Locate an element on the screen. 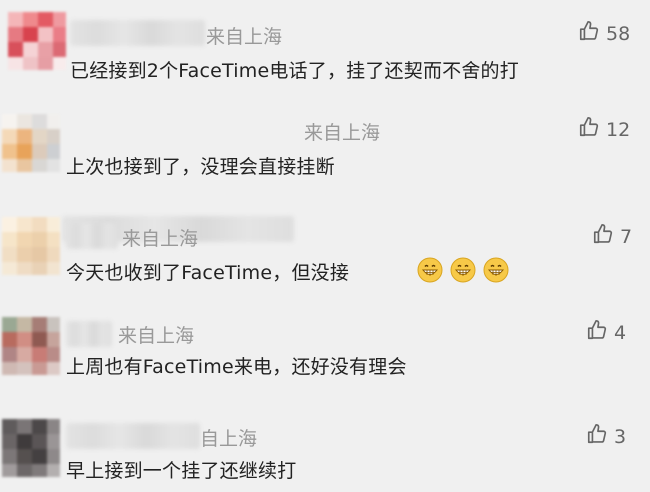  like-button: 12 is located at coordinates (604, 129).